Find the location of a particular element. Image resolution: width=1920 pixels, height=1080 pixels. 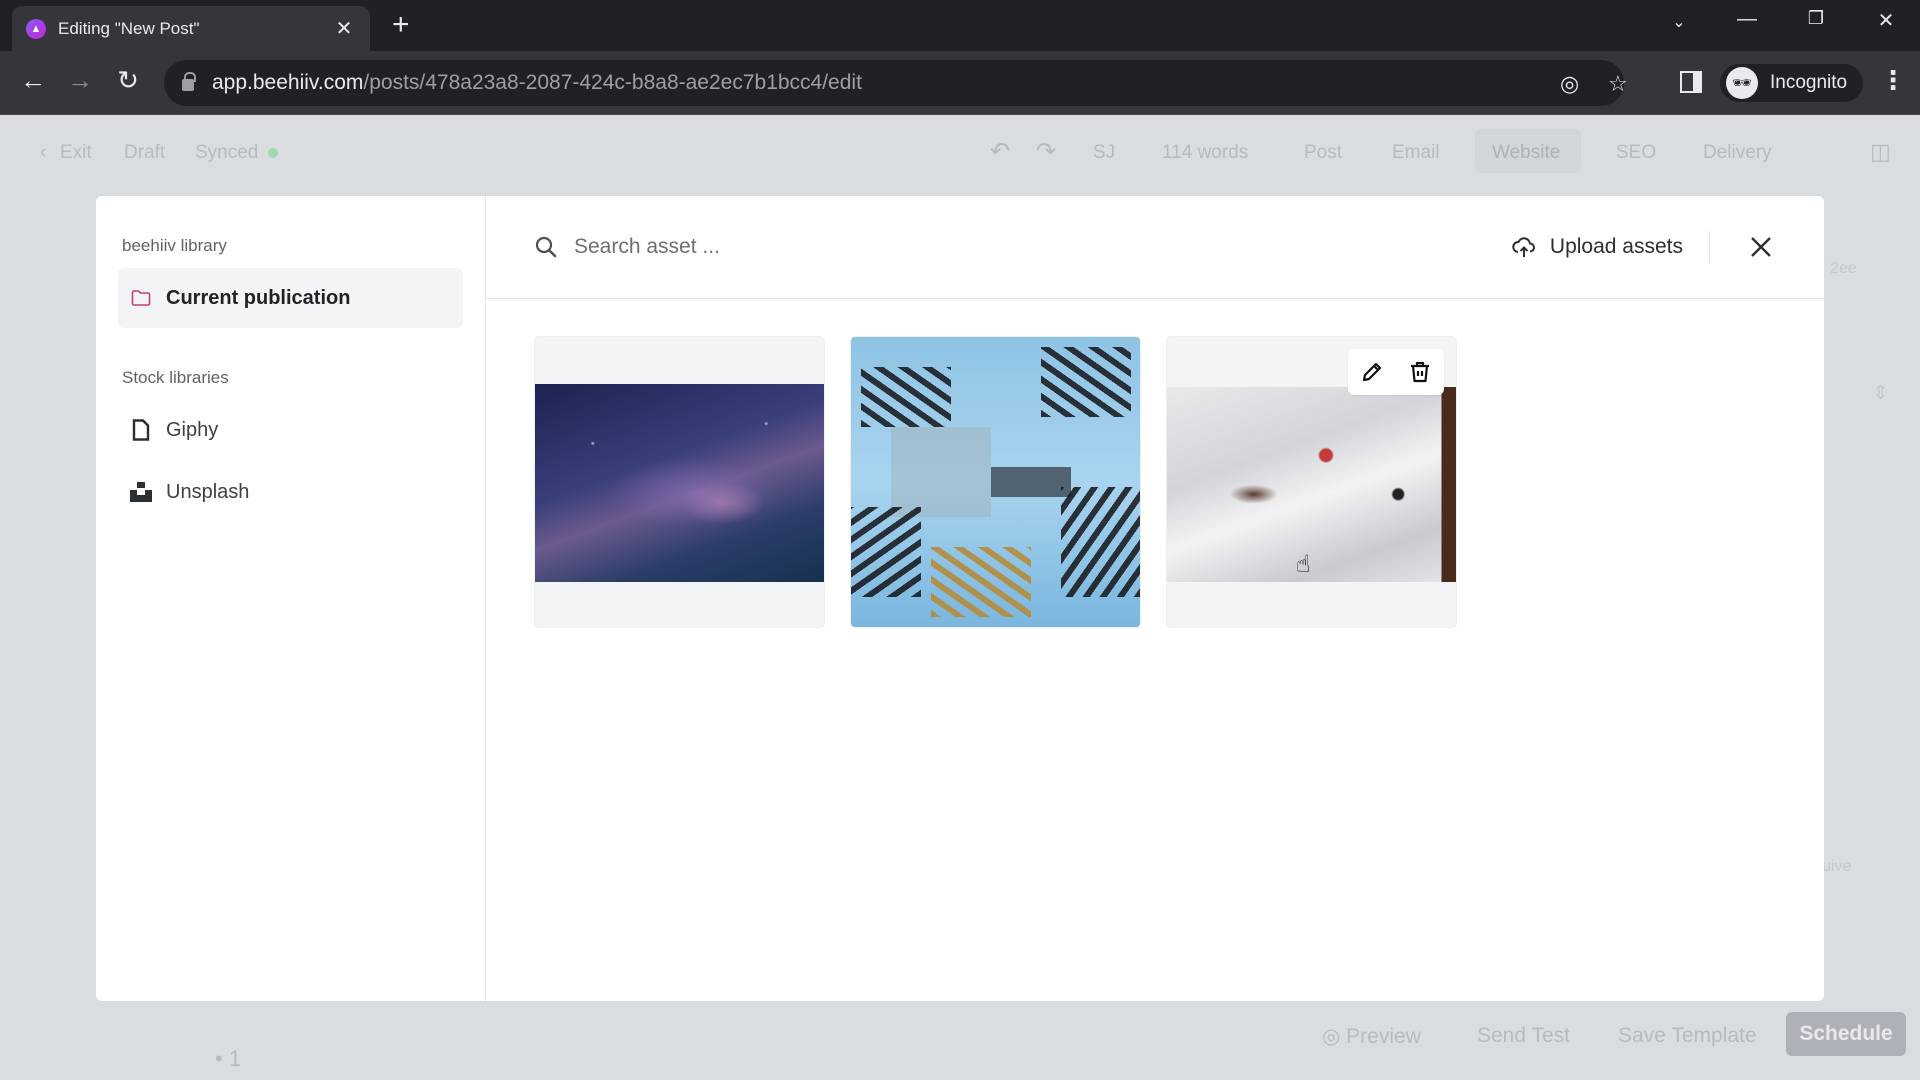

delete-trash-icon is located at coordinates (1420, 372).